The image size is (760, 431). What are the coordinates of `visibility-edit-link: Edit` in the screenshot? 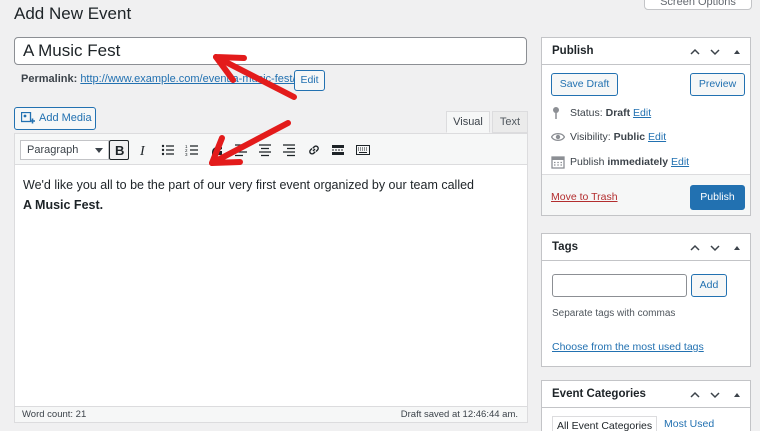 It's located at (657, 137).